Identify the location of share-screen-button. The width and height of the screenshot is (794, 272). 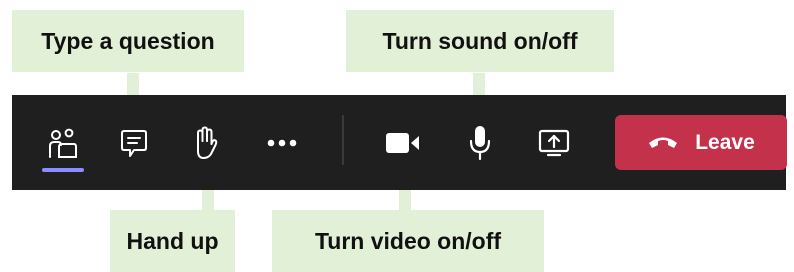
(554, 142).